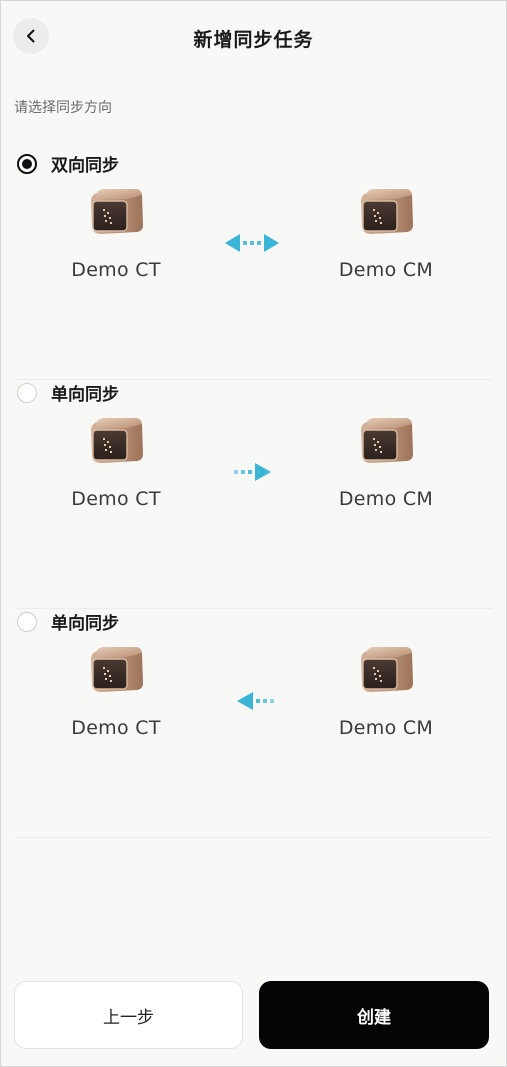 The height and width of the screenshot is (1067, 507). Describe the element at coordinates (128, 1015) in the screenshot. I see `previous-step-button: 上一步` at that location.